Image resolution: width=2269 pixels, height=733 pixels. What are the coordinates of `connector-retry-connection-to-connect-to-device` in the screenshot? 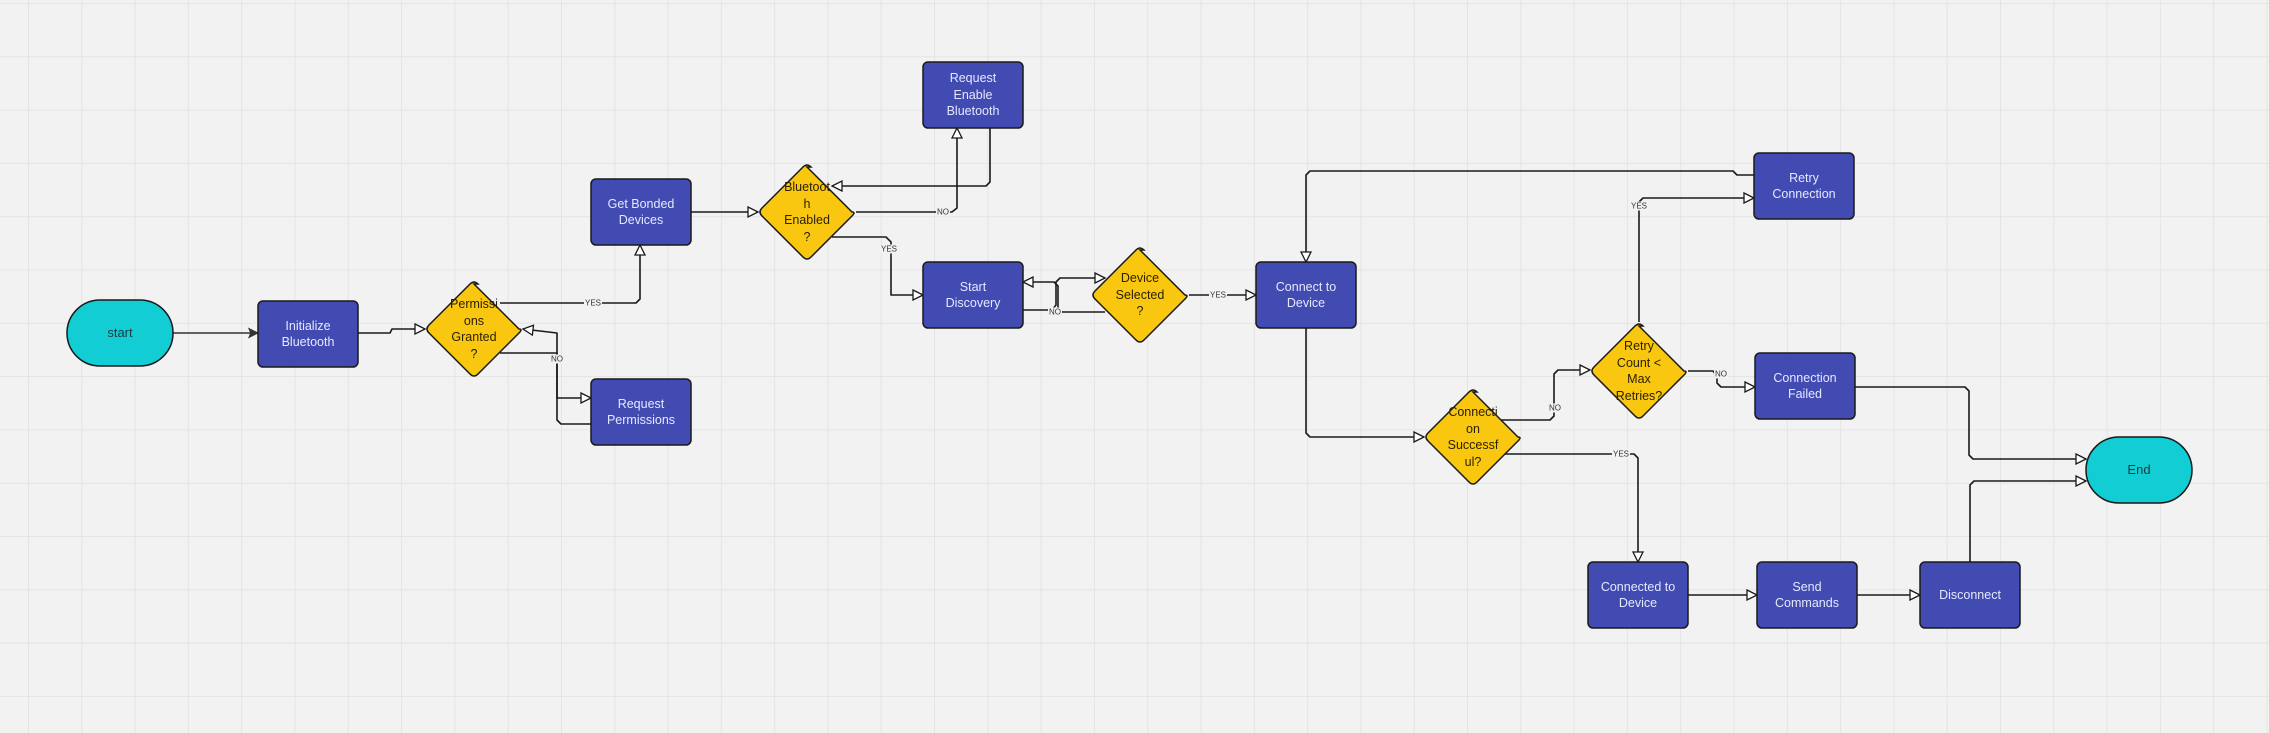 It's located at (1530, 216).